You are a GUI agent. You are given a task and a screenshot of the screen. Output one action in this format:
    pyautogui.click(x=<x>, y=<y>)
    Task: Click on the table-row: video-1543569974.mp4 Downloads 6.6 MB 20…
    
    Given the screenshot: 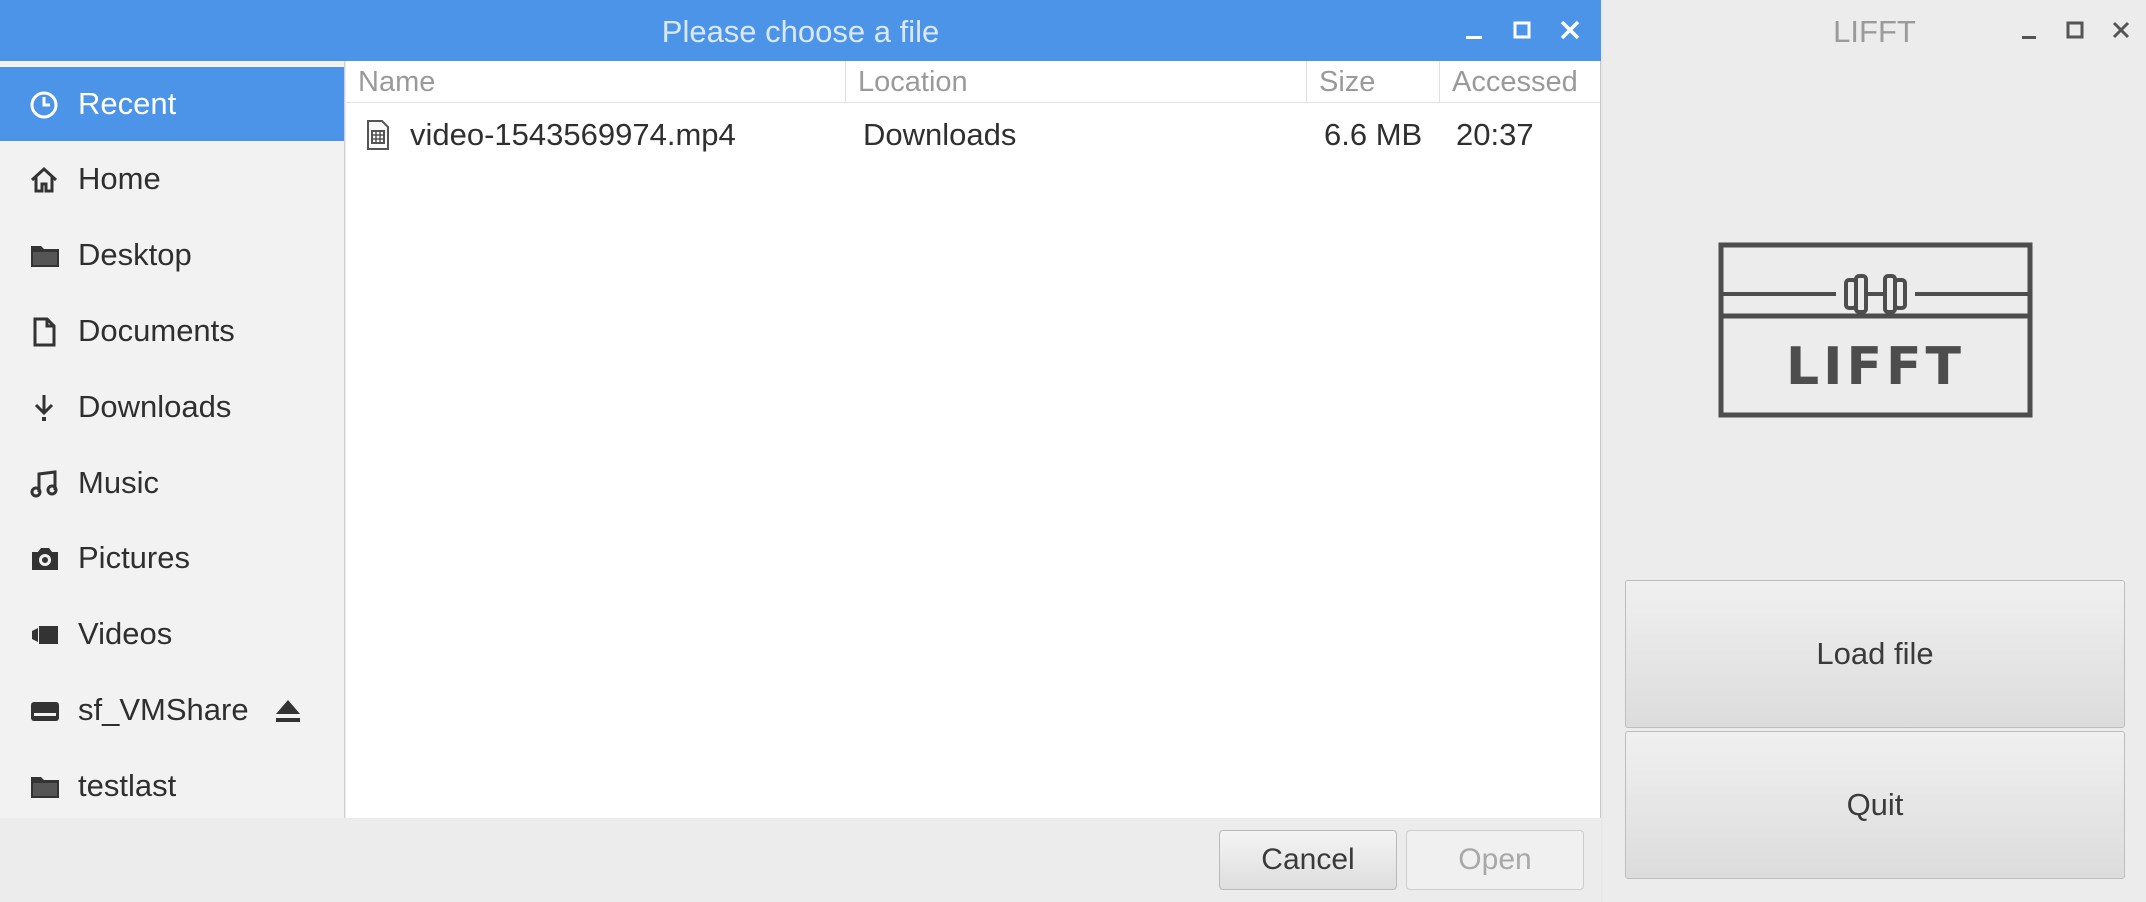 What is the action you would take?
    pyautogui.click(x=973, y=136)
    